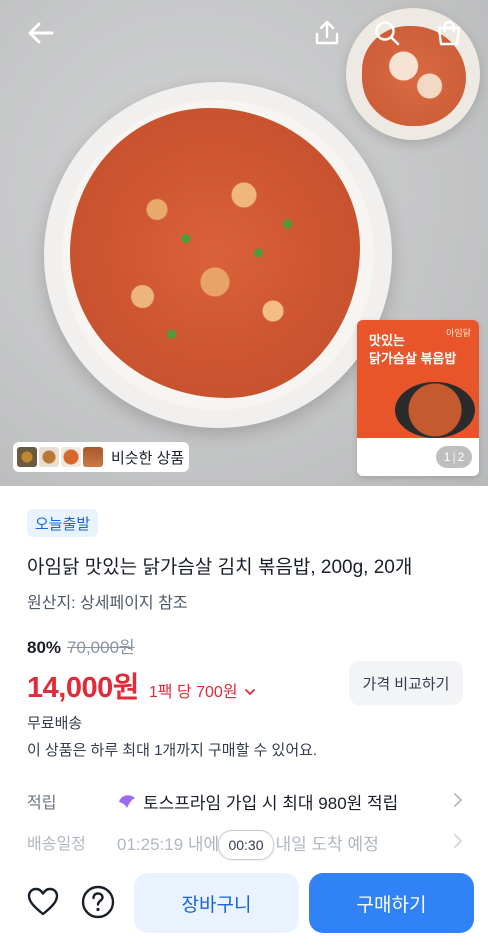  What do you see at coordinates (148, 458) in the screenshot?
I see `similar-products-label: 비슷한 상품` at bounding box center [148, 458].